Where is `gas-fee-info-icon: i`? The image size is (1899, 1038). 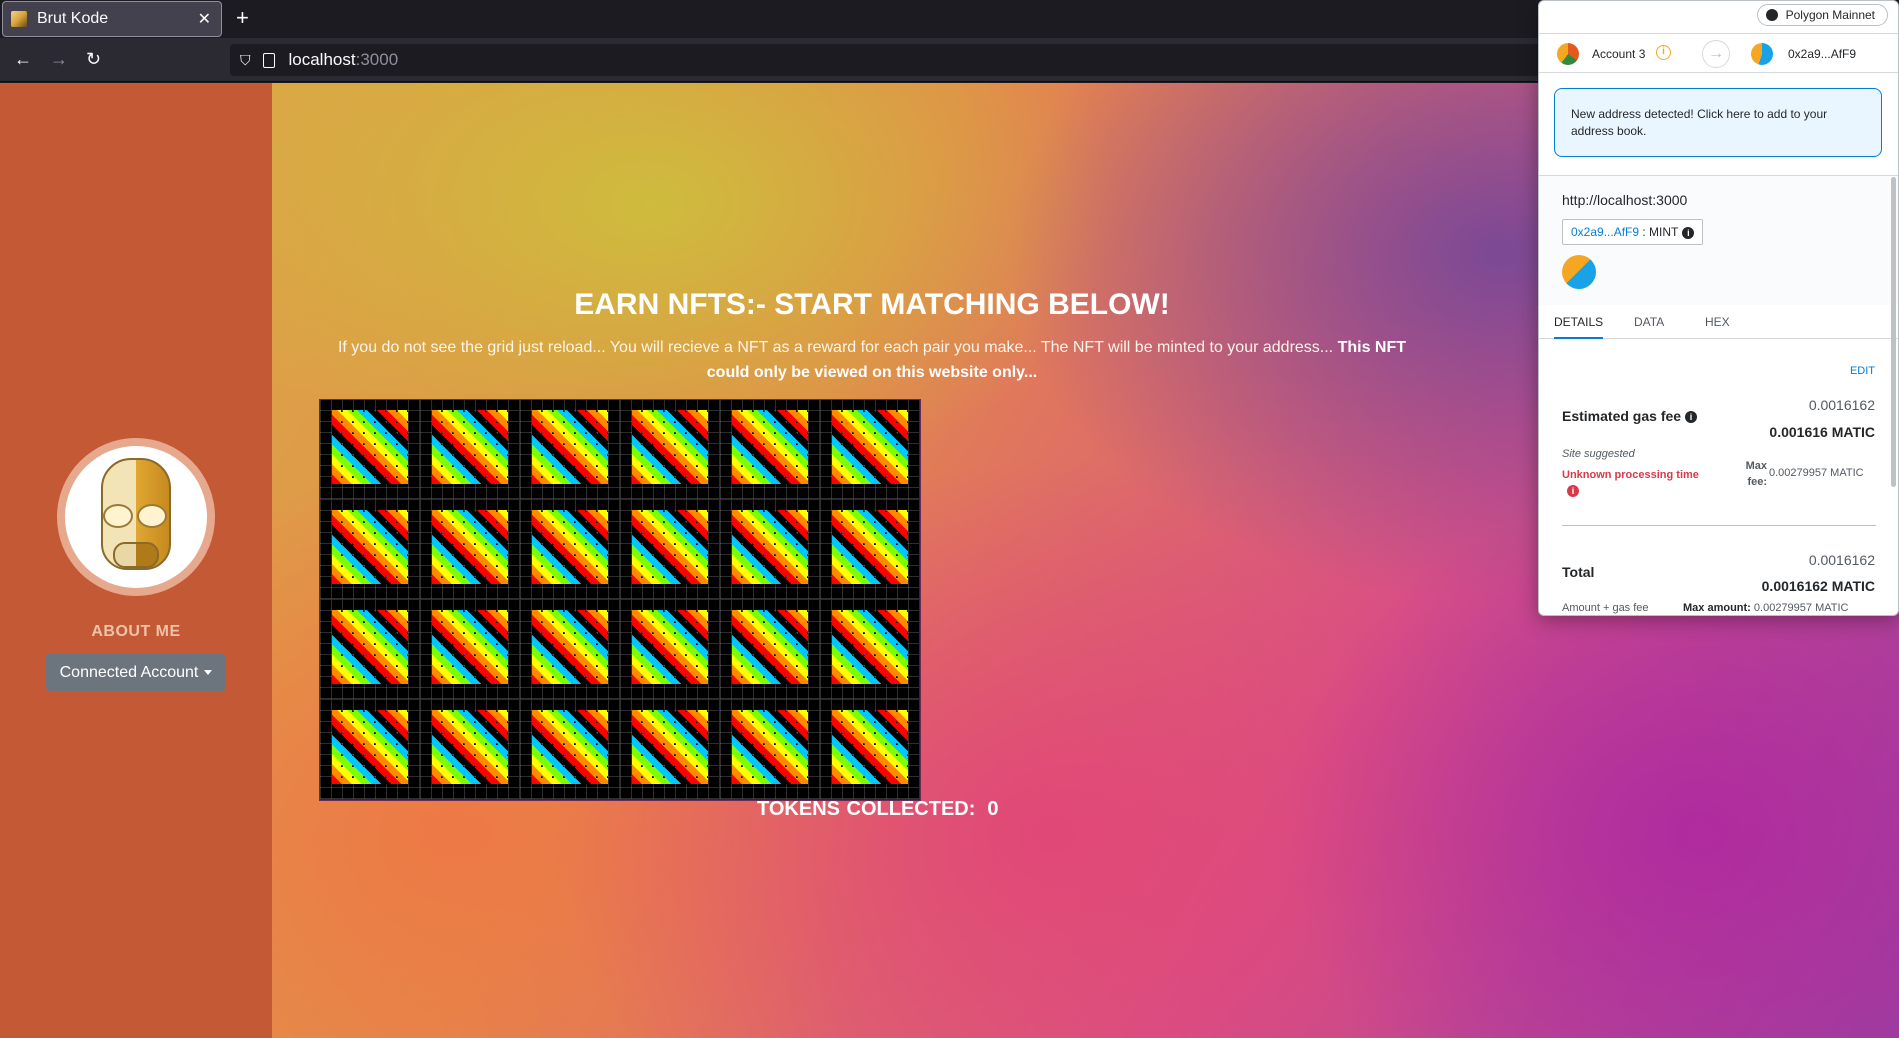 gas-fee-info-icon: i is located at coordinates (1691, 417).